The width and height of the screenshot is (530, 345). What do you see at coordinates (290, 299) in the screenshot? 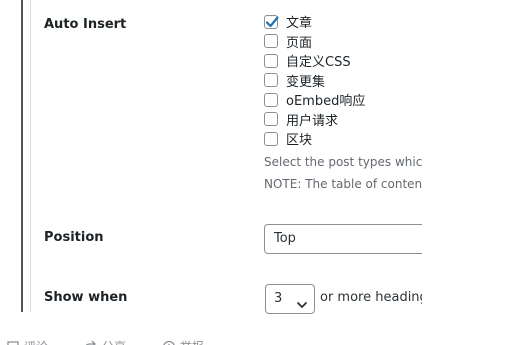
I see `heading-count-select: 3` at bounding box center [290, 299].